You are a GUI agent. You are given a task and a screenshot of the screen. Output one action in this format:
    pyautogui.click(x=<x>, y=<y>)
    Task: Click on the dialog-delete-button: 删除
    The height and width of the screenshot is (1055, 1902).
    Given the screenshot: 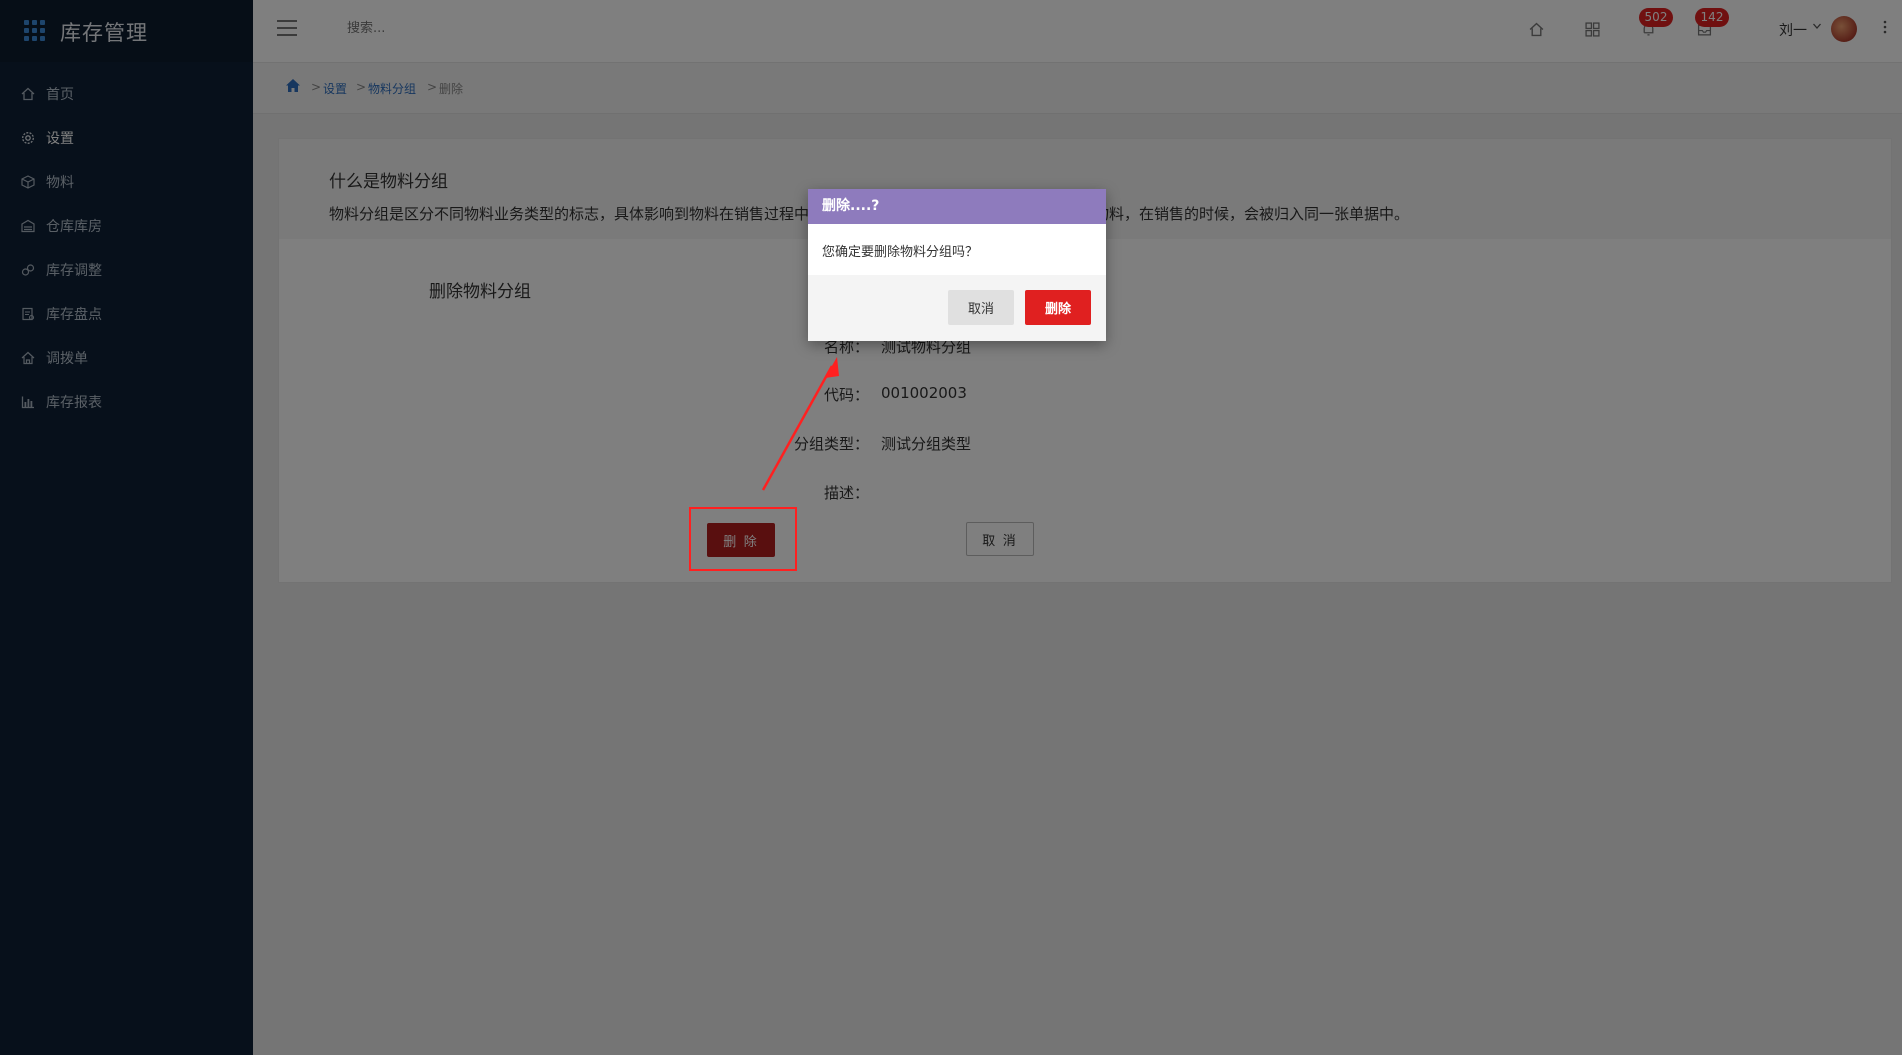 What is the action you would take?
    pyautogui.click(x=1058, y=307)
    